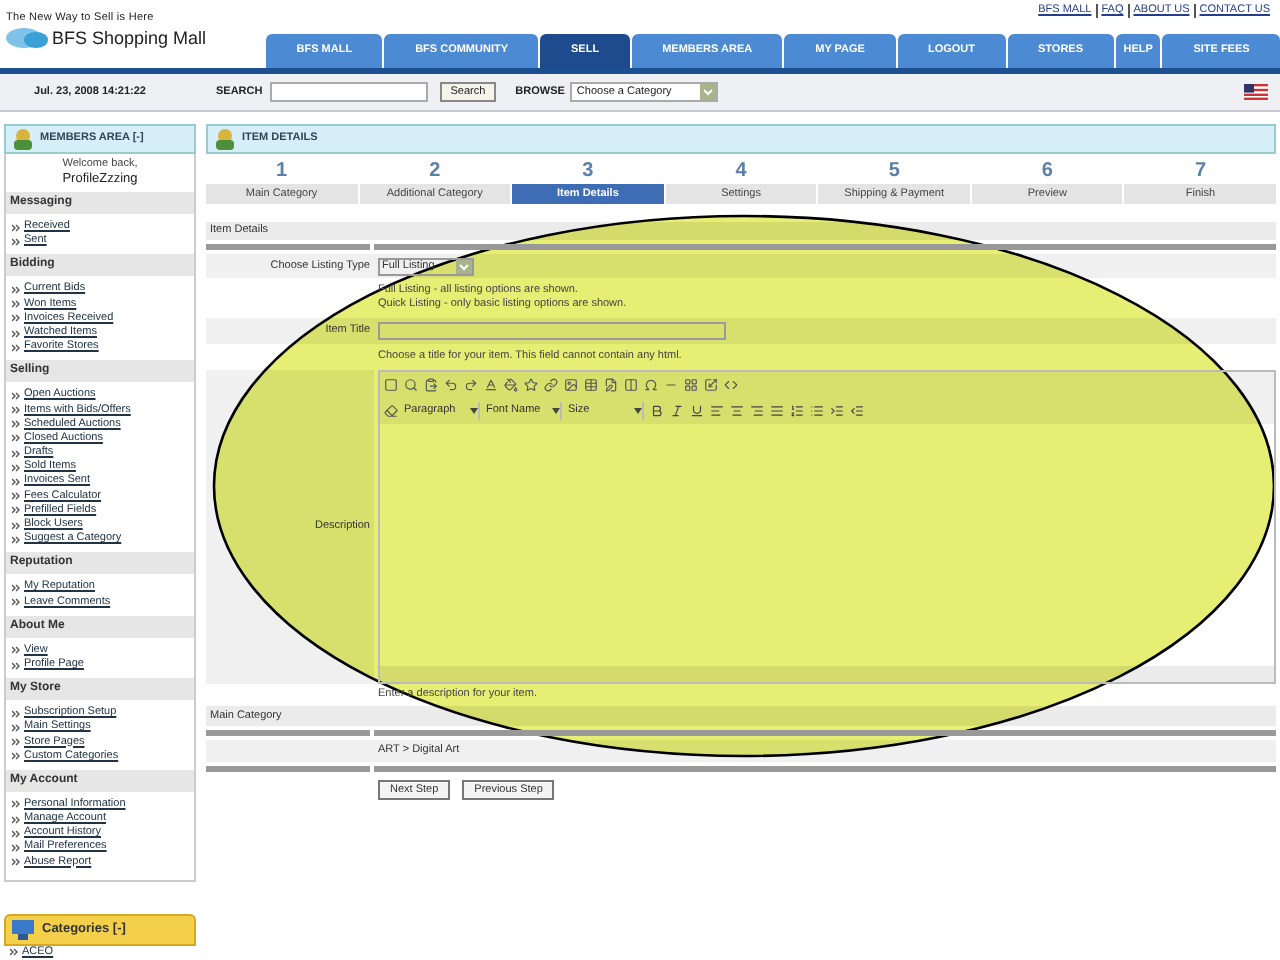 The image size is (1280, 960). Describe the element at coordinates (451, 385) in the screenshot. I see `undo-icon` at that location.